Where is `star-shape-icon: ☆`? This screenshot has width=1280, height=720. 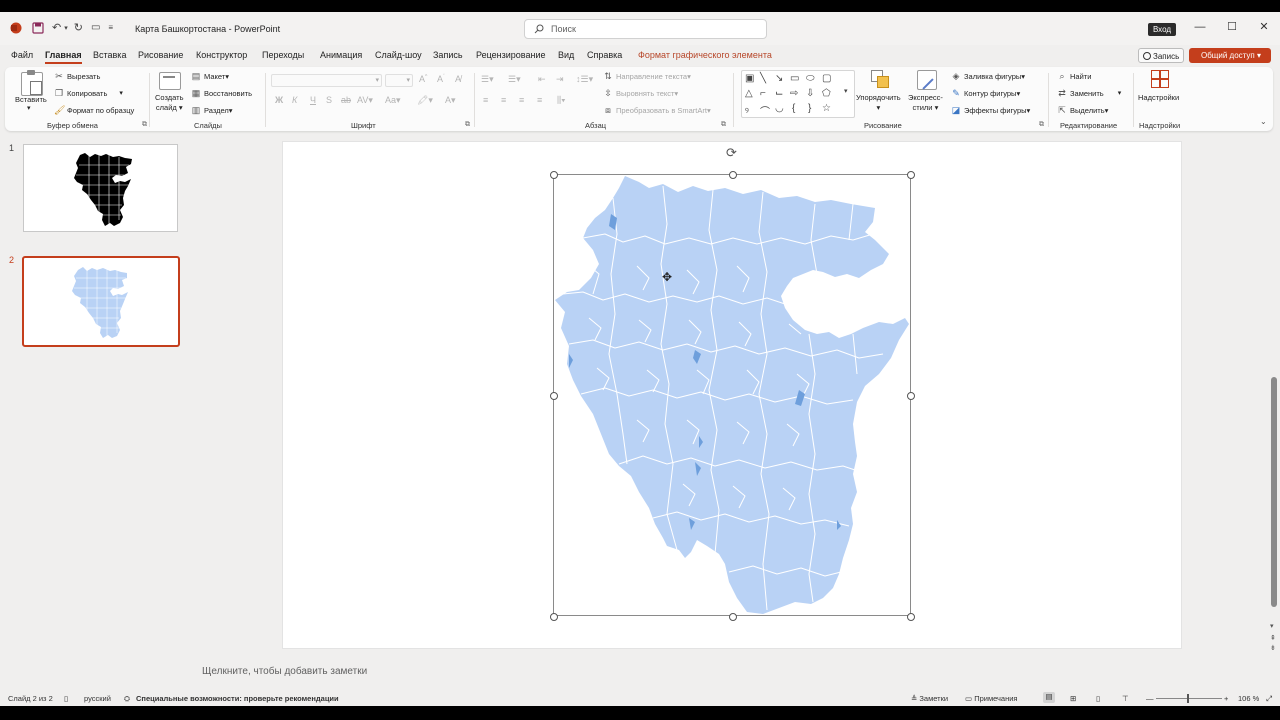
star-shape-icon: ☆ is located at coordinates (826, 108).